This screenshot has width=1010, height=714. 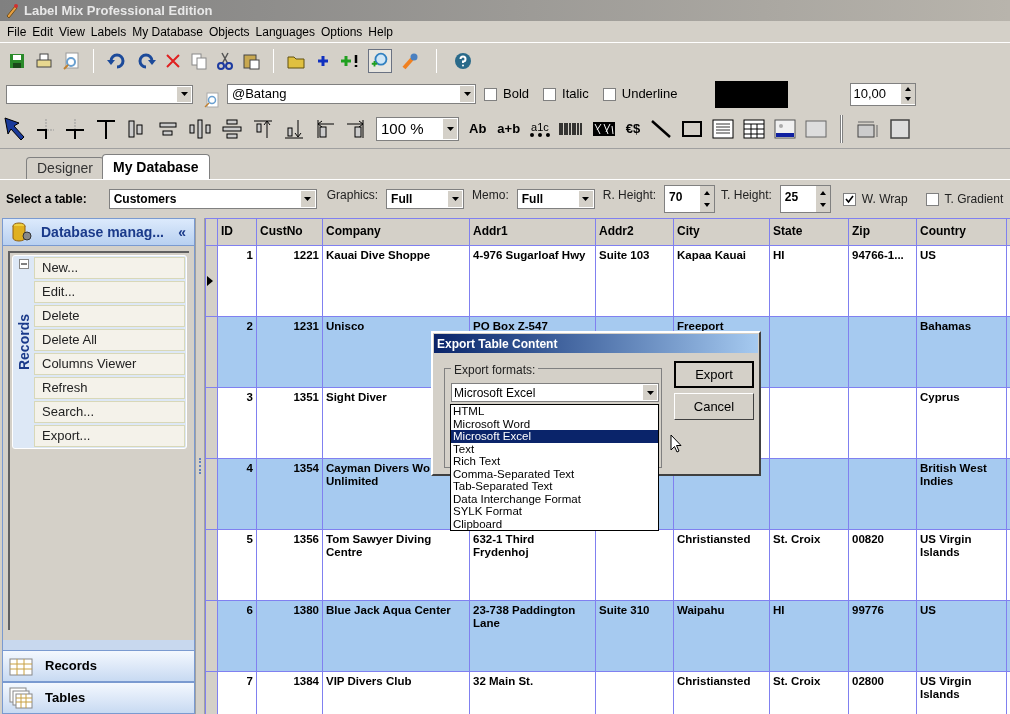 I want to click on menu-item: My Database, so click(x=167, y=31).